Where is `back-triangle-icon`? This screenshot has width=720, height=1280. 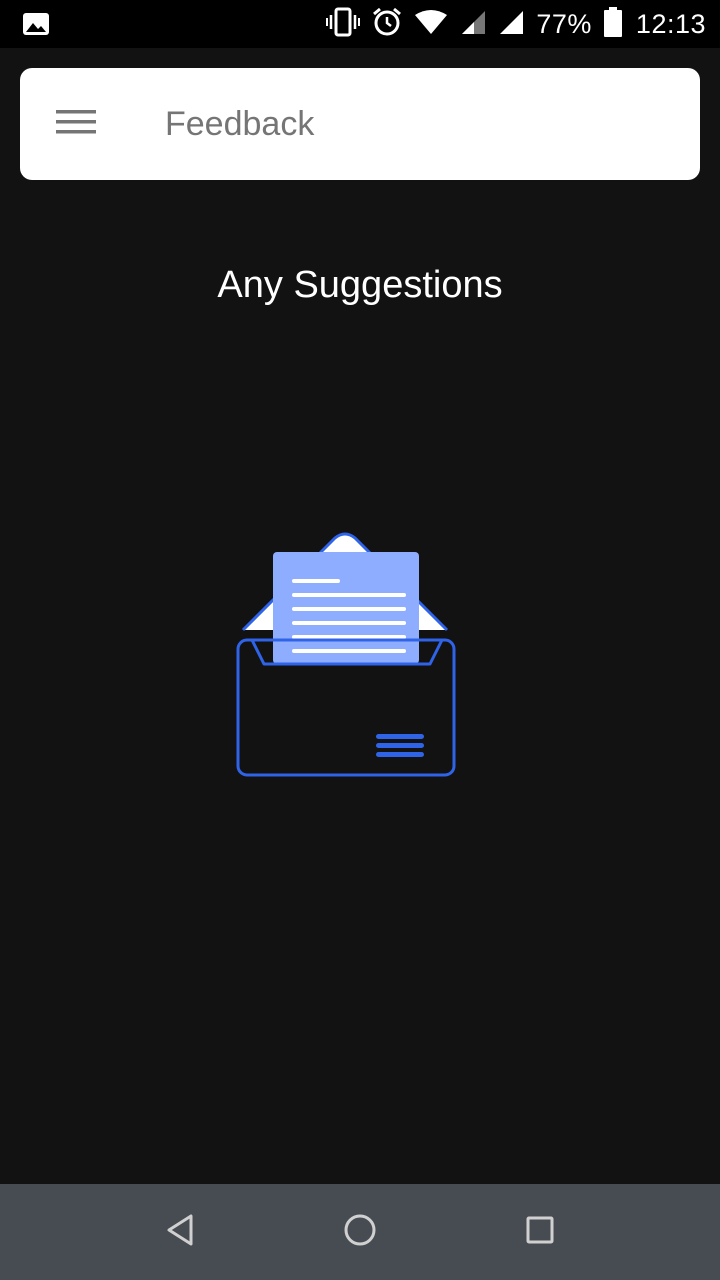
back-triangle-icon is located at coordinates (180, 1232).